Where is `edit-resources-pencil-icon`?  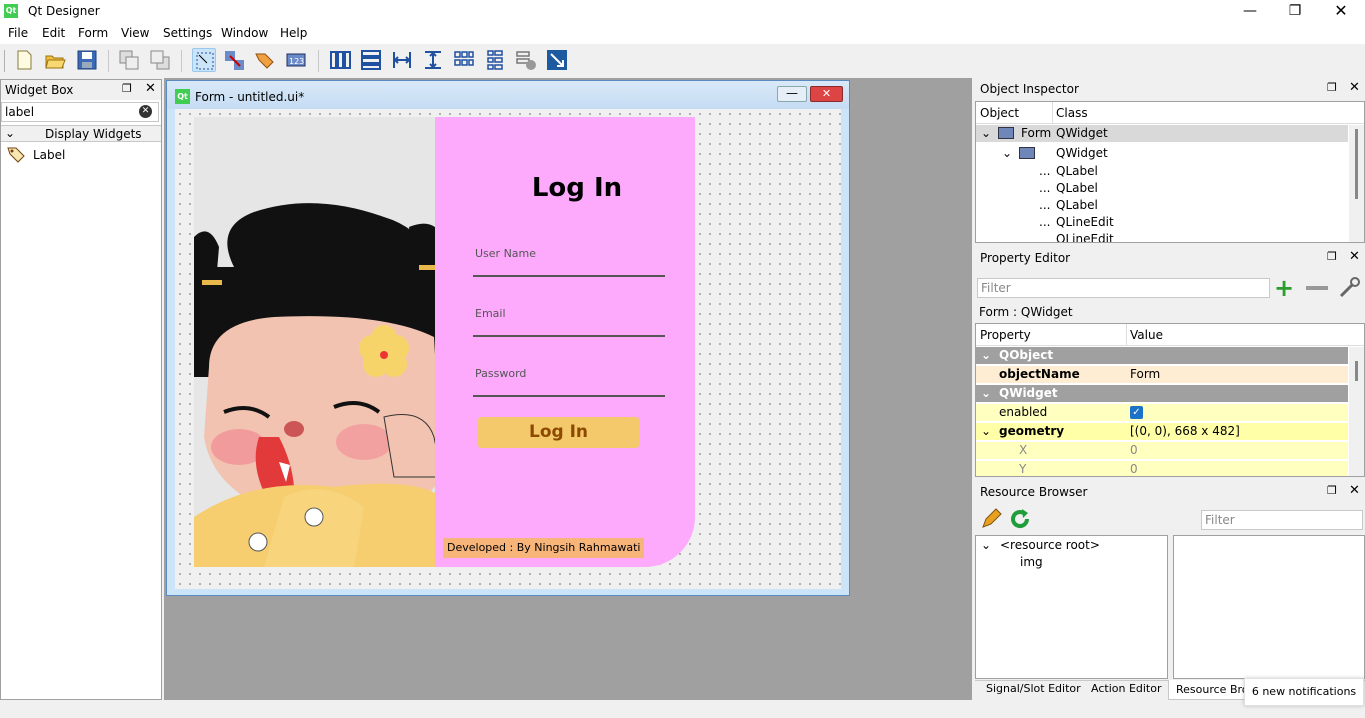
edit-resources-pencil-icon is located at coordinates (991, 519).